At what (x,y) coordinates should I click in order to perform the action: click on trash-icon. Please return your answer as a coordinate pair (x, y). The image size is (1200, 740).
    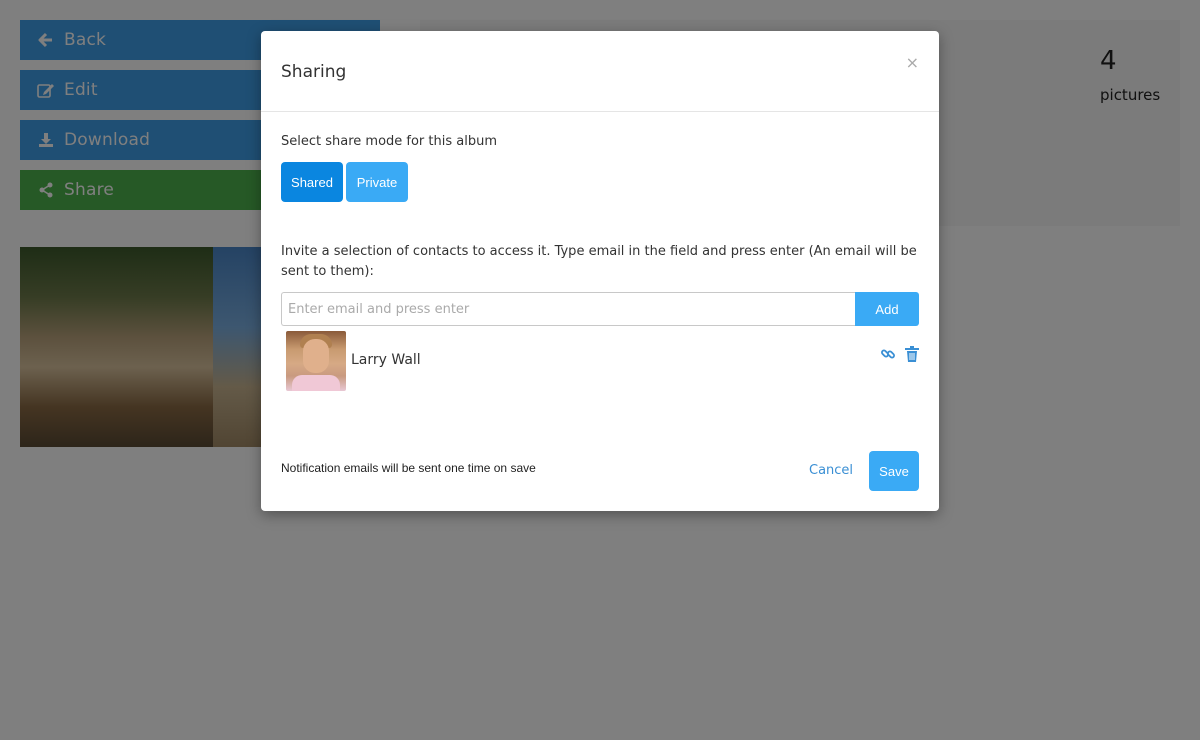
    Looking at the image, I should click on (912, 354).